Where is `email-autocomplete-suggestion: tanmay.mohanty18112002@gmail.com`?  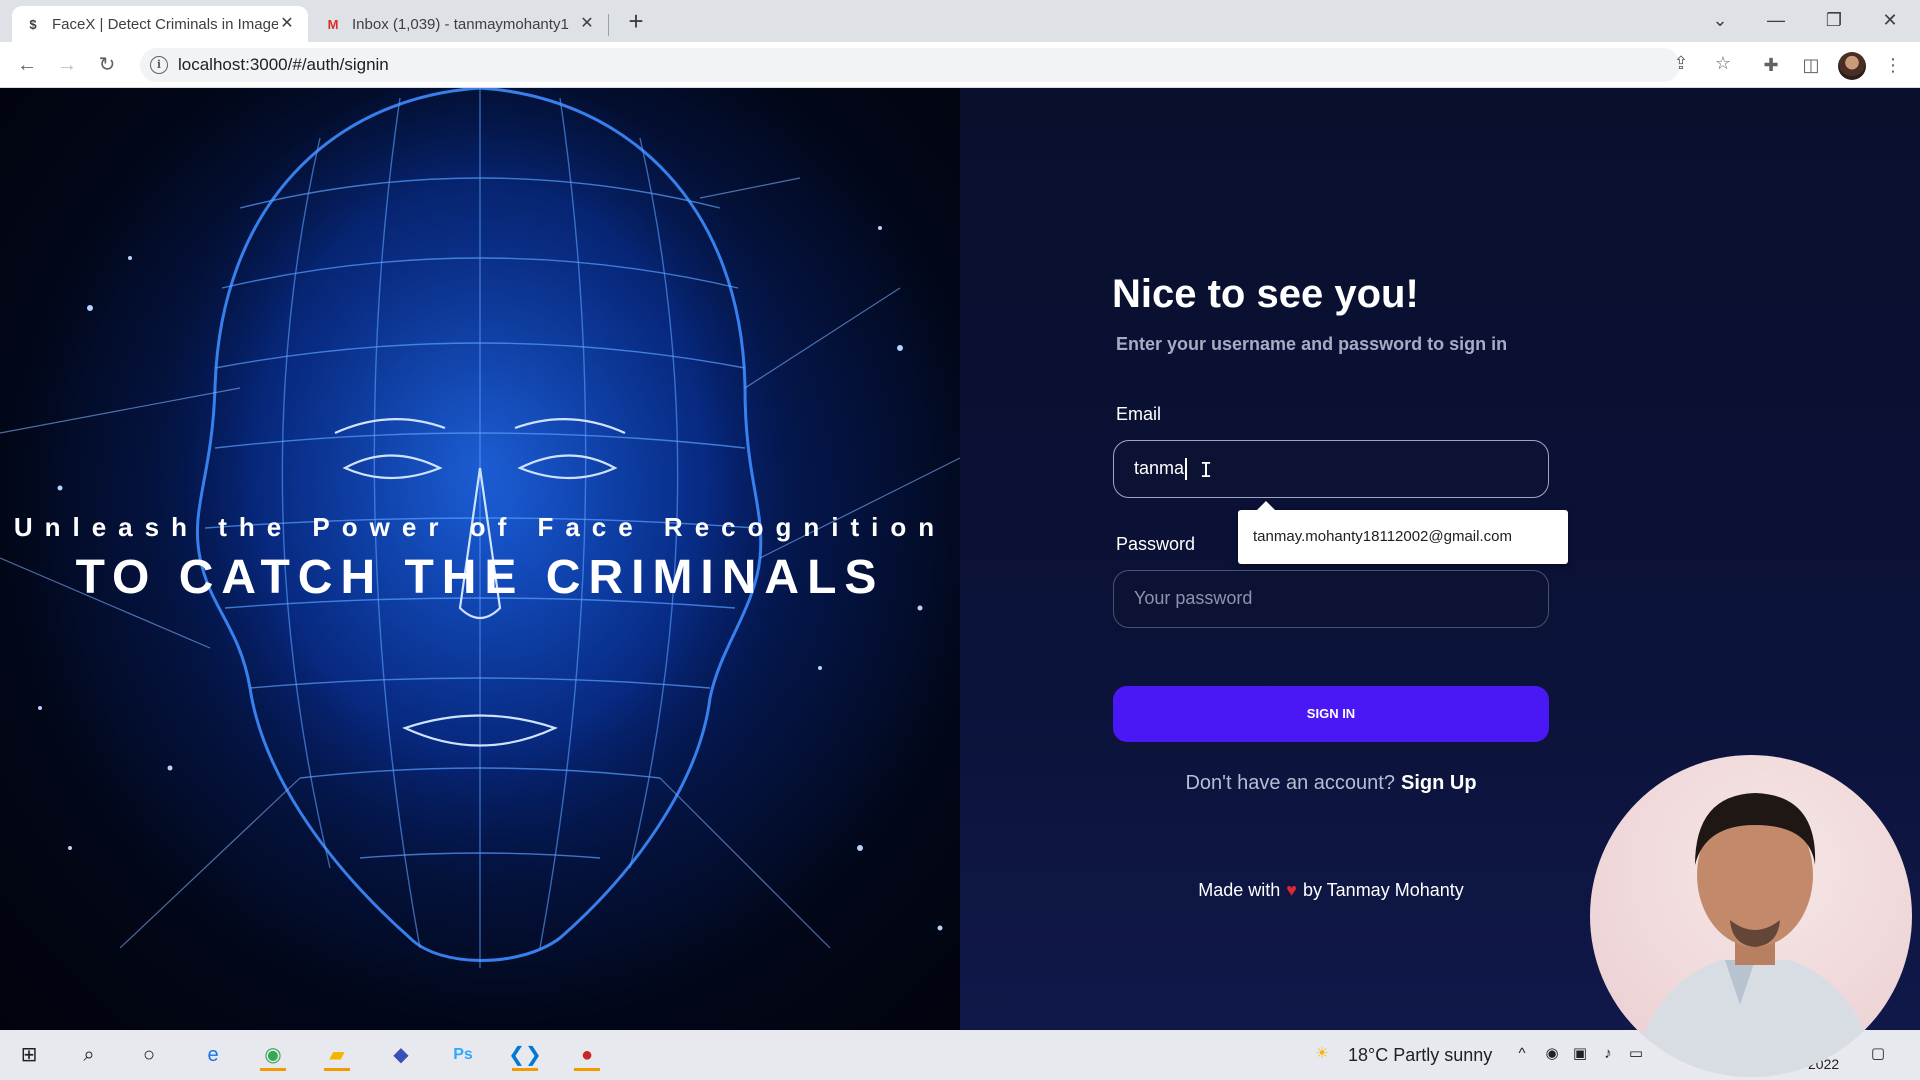
email-autocomplete-suggestion: tanmay.mohanty18112002@gmail.com is located at coordinates (1403, 532).